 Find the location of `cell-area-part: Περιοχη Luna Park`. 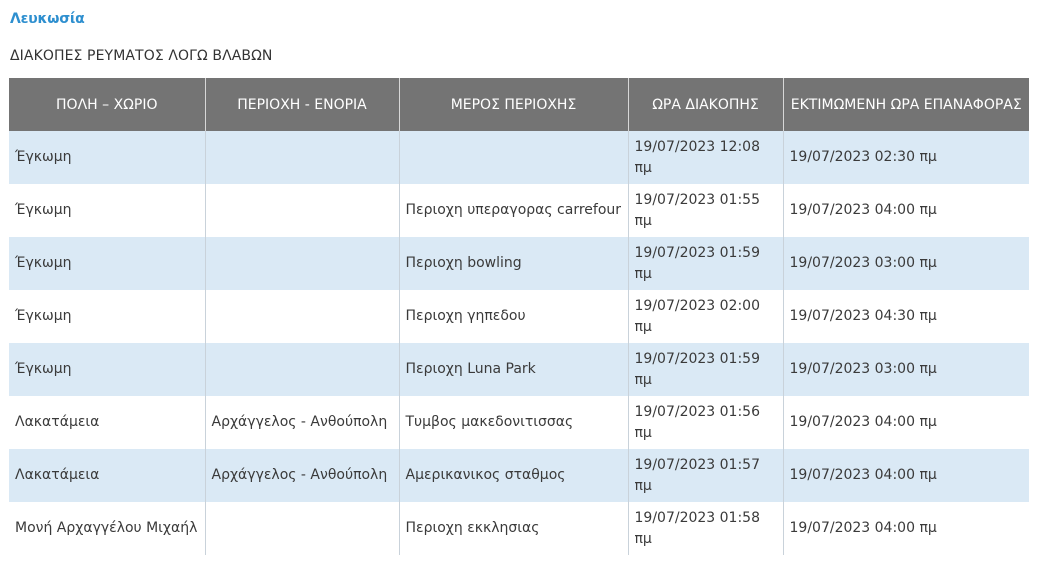

cell-area-part: Περιοχη Luna Park is located at coordinates (514, 369).